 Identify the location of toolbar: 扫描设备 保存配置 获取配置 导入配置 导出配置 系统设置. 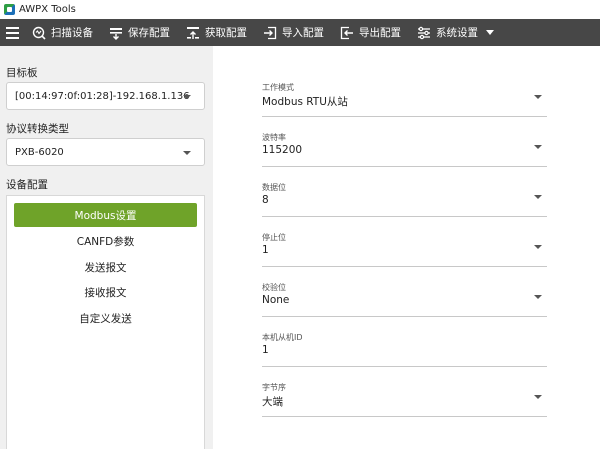
(300, 32).